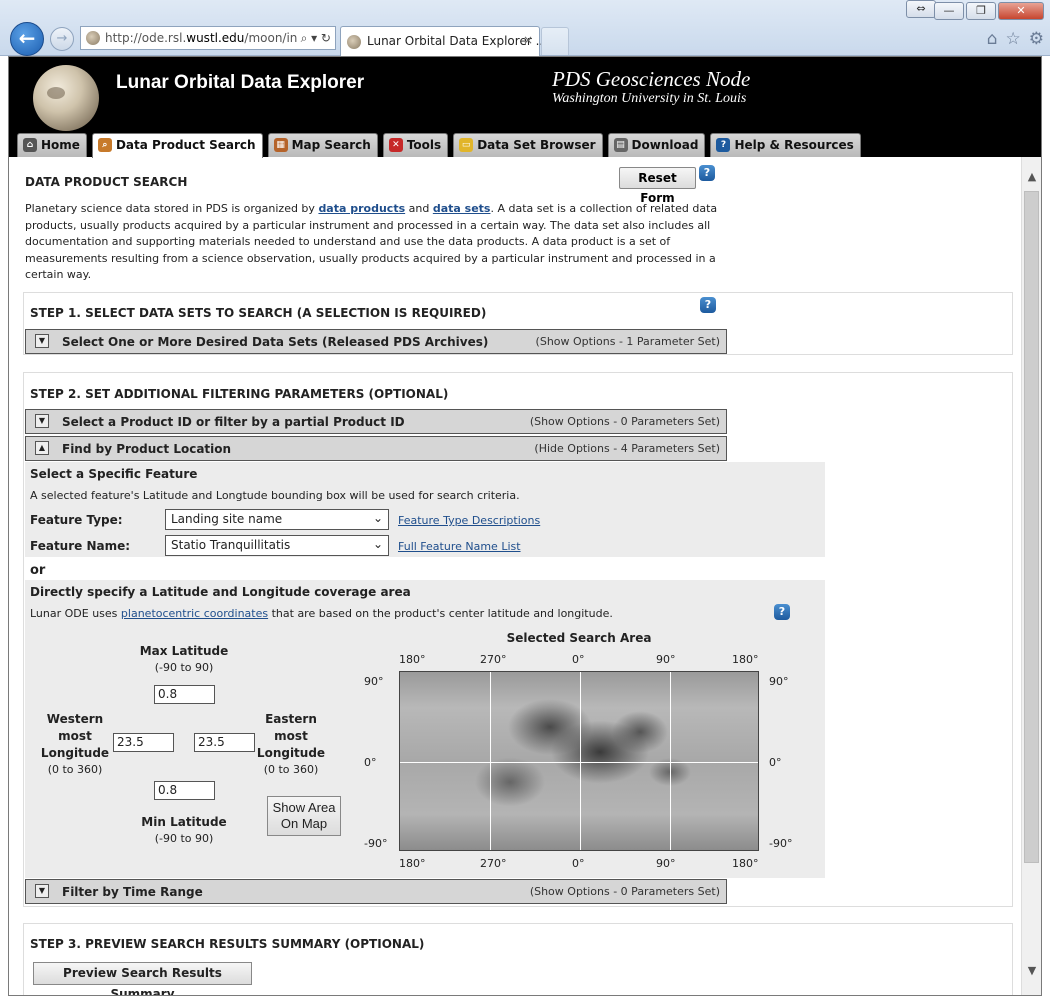 Image resolution: width=1050 pixels, height=1003 pixels. Describe the element at coordinates (666, 863) in the screenshot. I see `map-lon-tick: 90°` at that location.